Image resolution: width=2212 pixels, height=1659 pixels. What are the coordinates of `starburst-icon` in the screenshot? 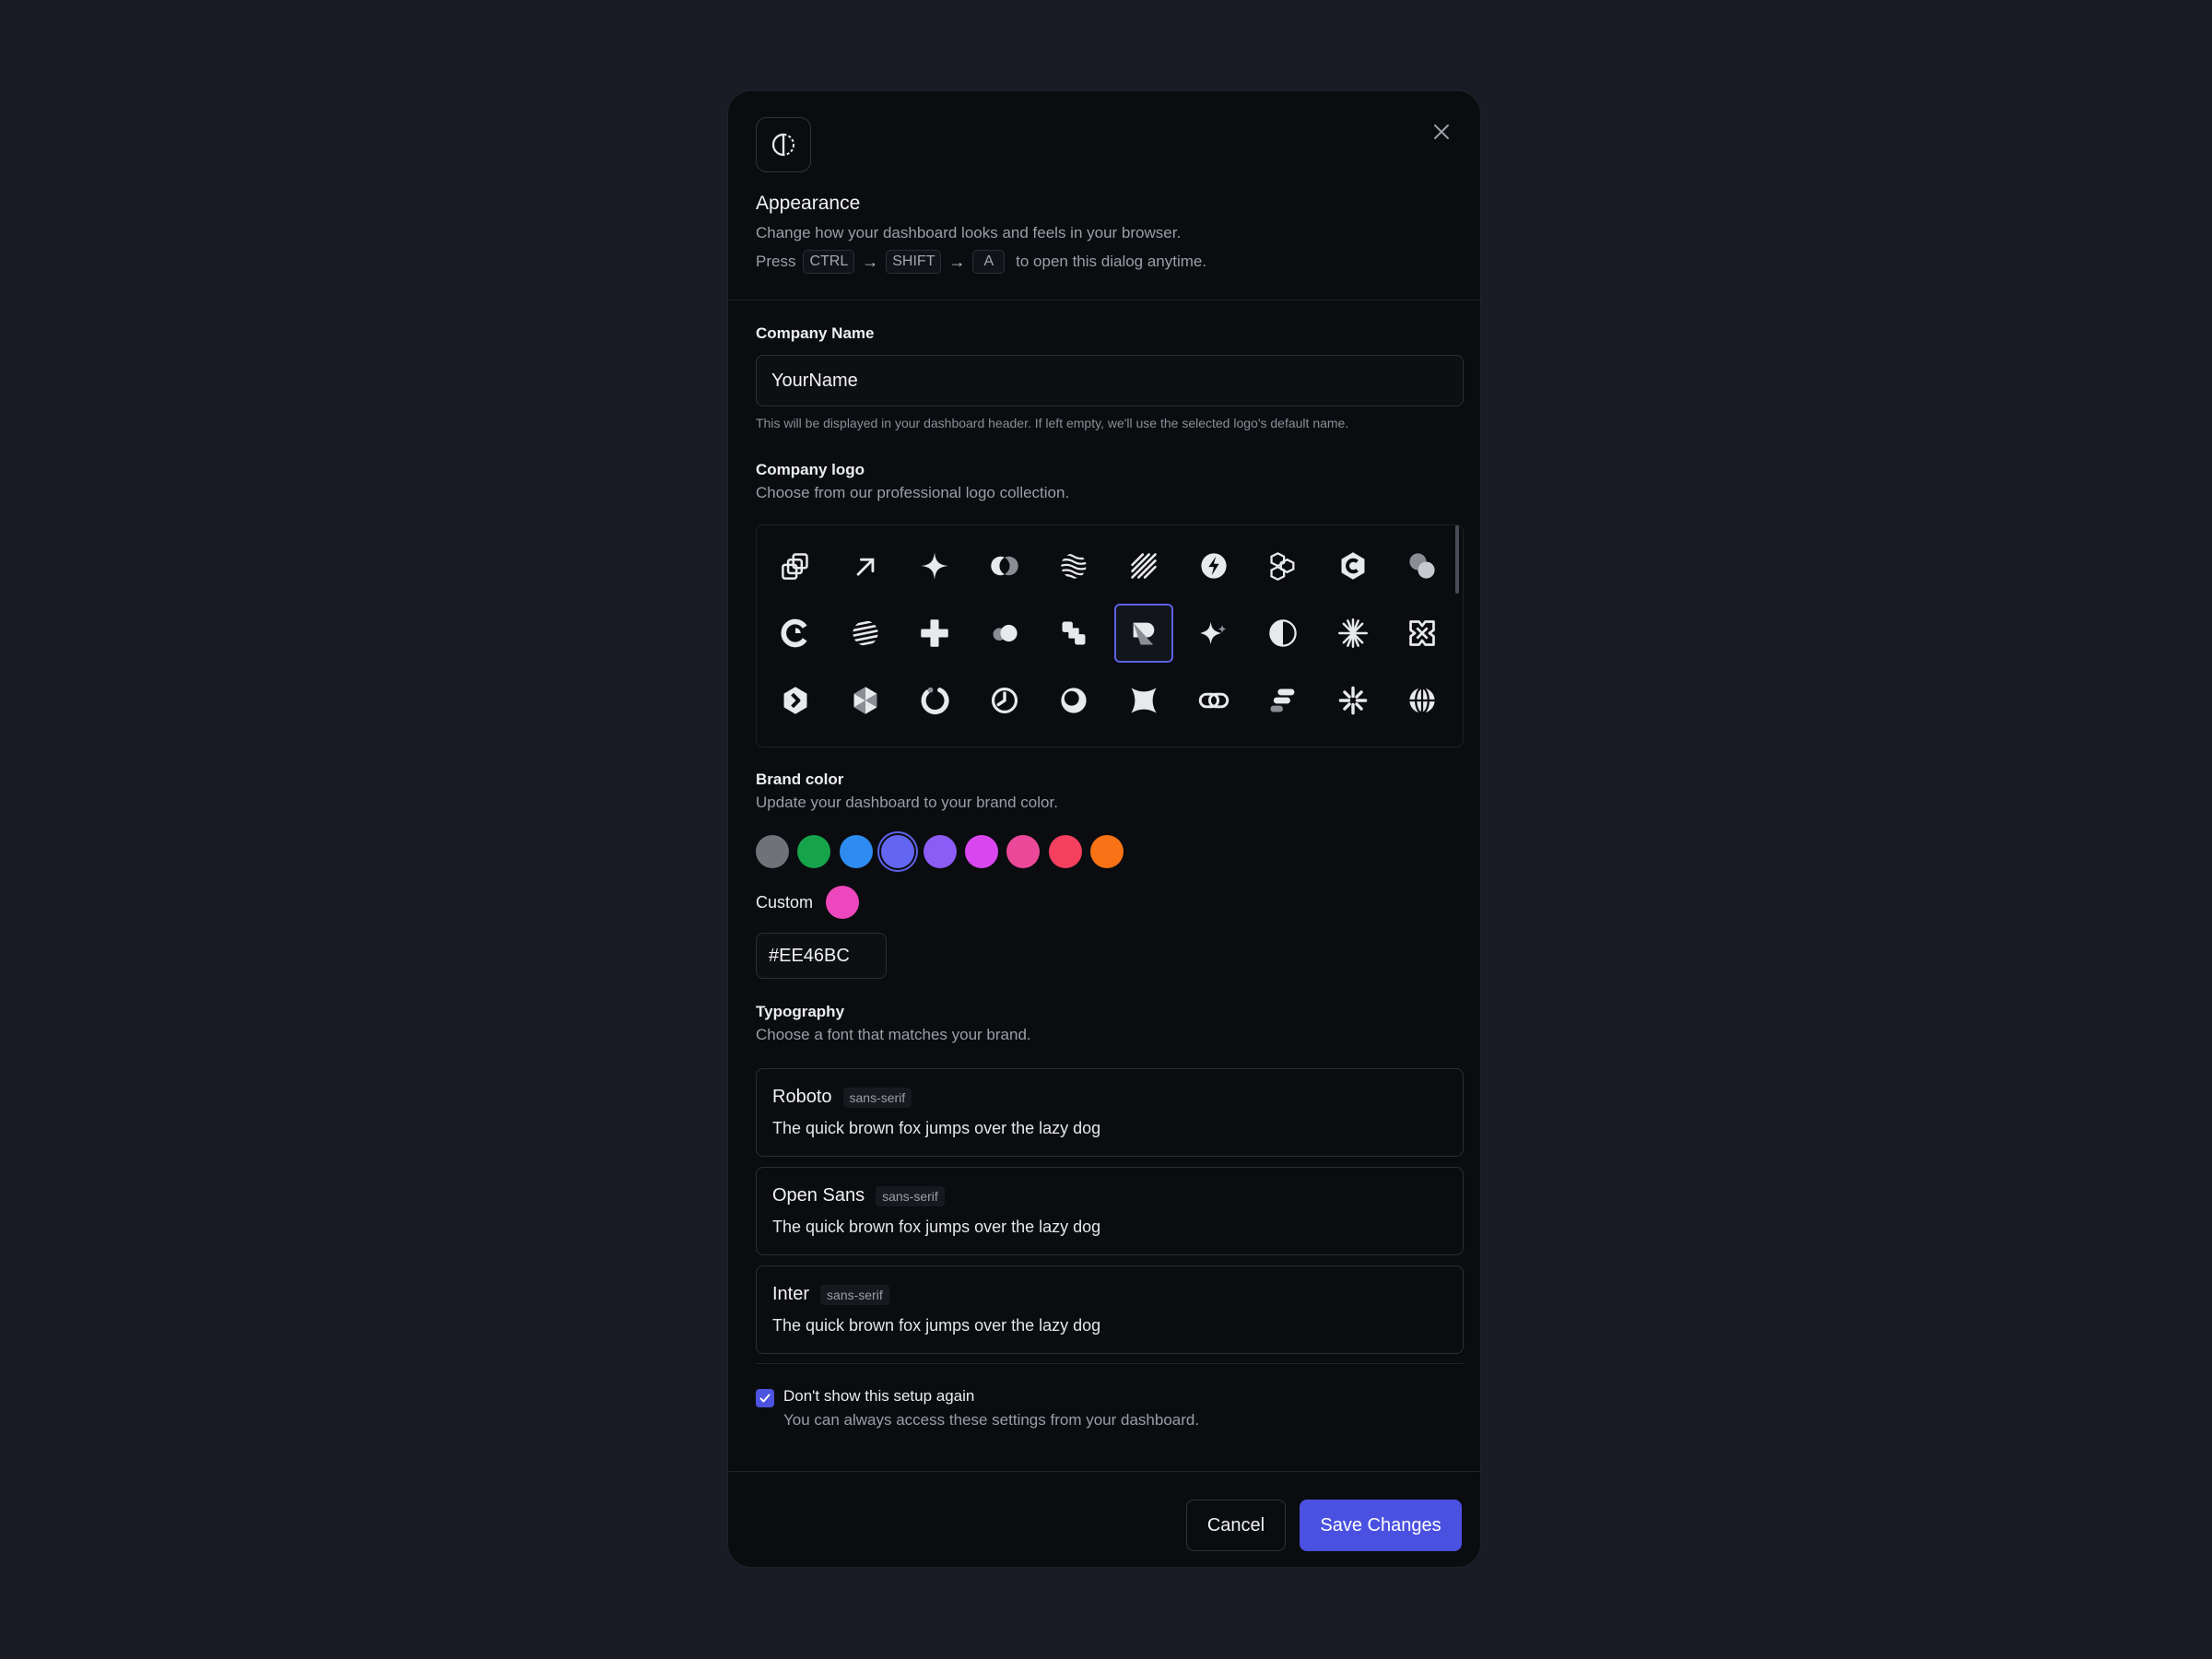 It's located at (1352, 633).